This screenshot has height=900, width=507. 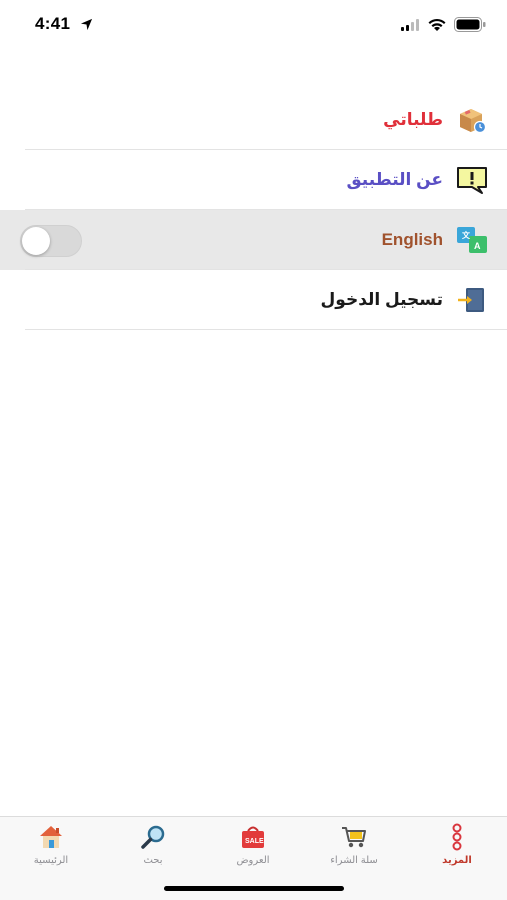 I want to click on svg-text: SALE, so click(x=254, y=841).